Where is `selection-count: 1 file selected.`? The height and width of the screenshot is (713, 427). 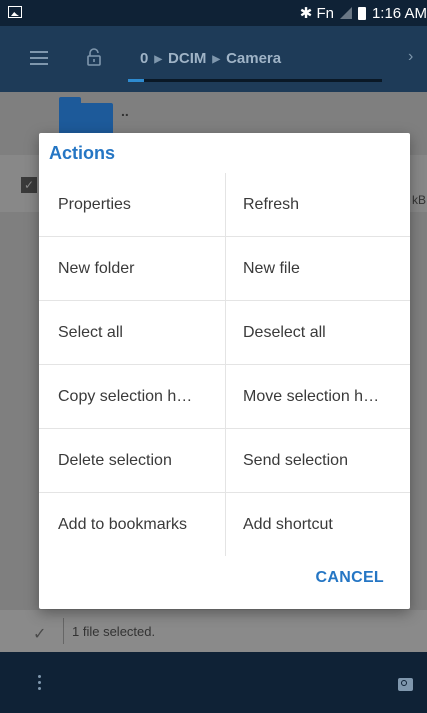
selection-count: 1 file selected. is located at coordinates (114, 631).